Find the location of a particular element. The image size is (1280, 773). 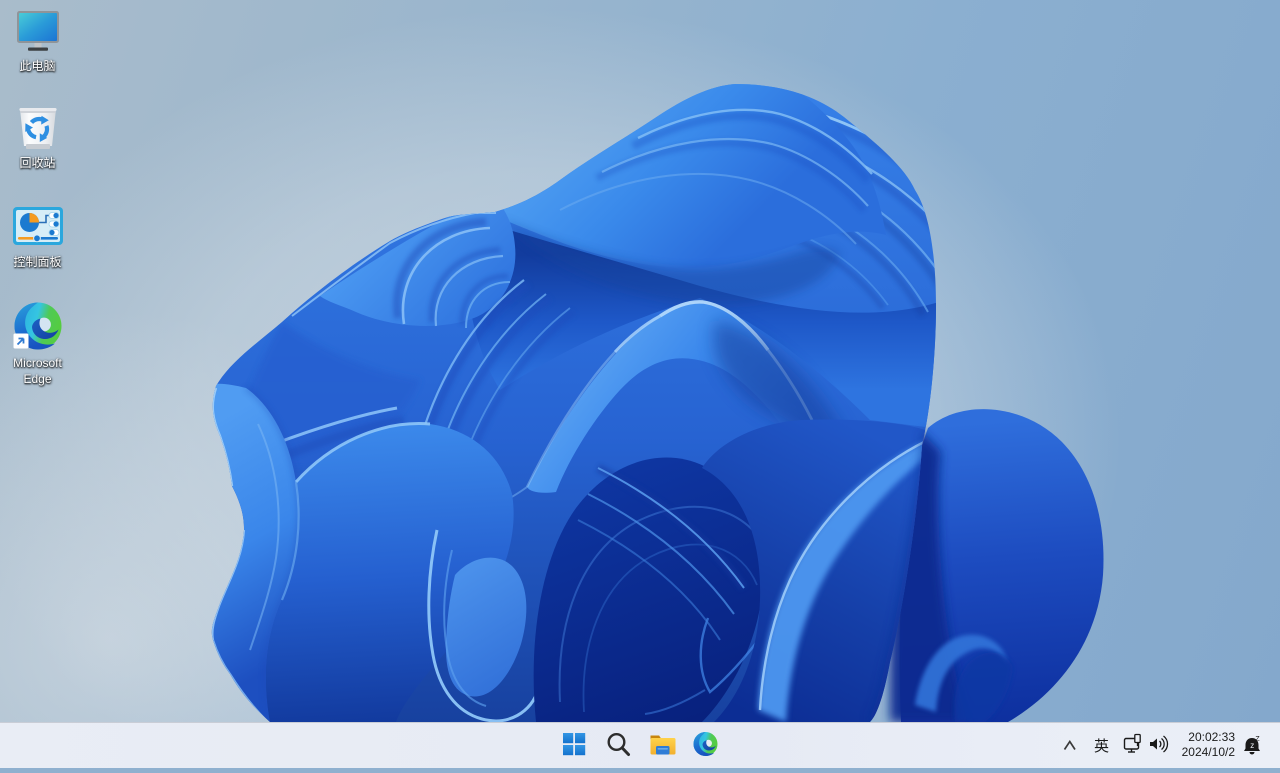

svg-text: Z is located at coordinates (1257, 739).